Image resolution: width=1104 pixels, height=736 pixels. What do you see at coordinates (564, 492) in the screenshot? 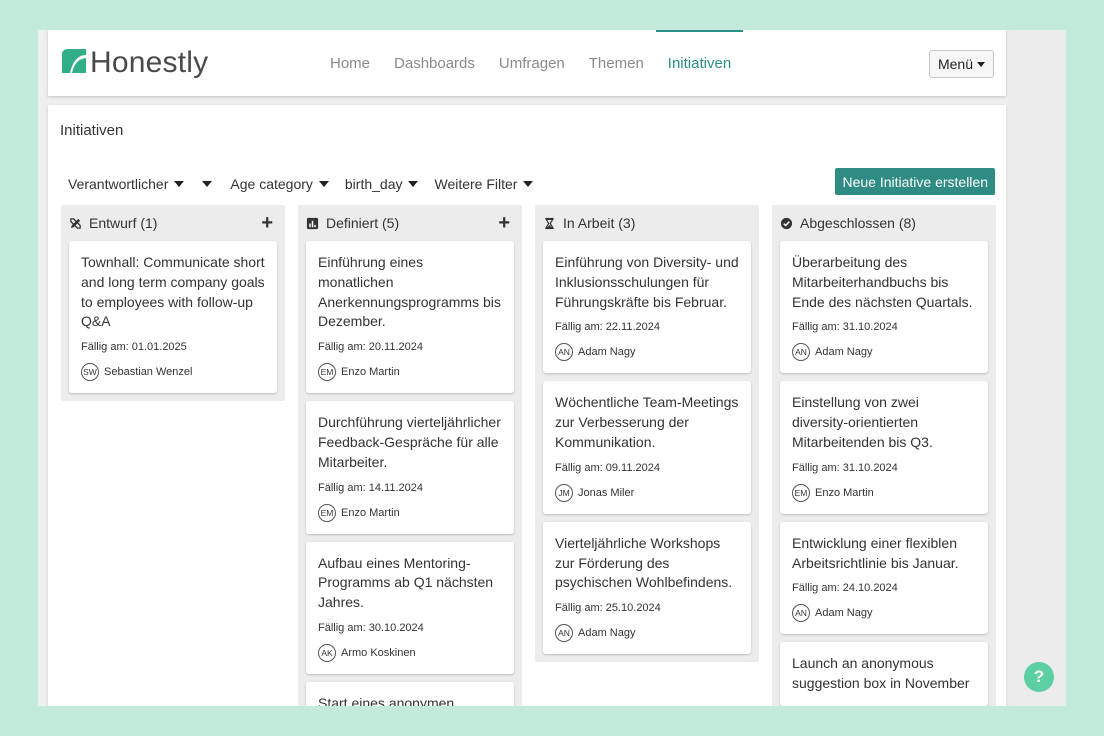
I see `avatar: JM` at bounding box center [564, 492].